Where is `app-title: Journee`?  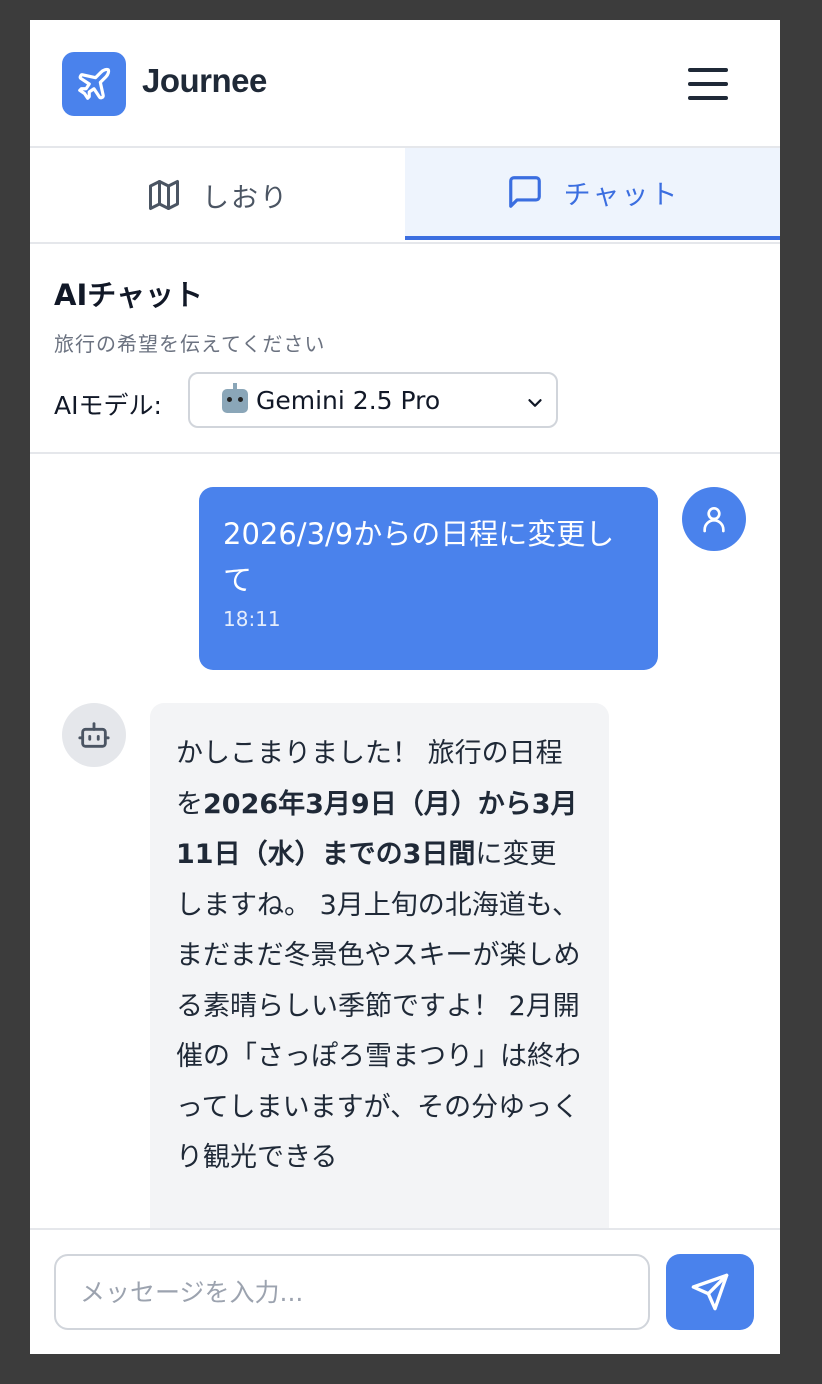 app-title: Journee is located at coordinates (204, 80).